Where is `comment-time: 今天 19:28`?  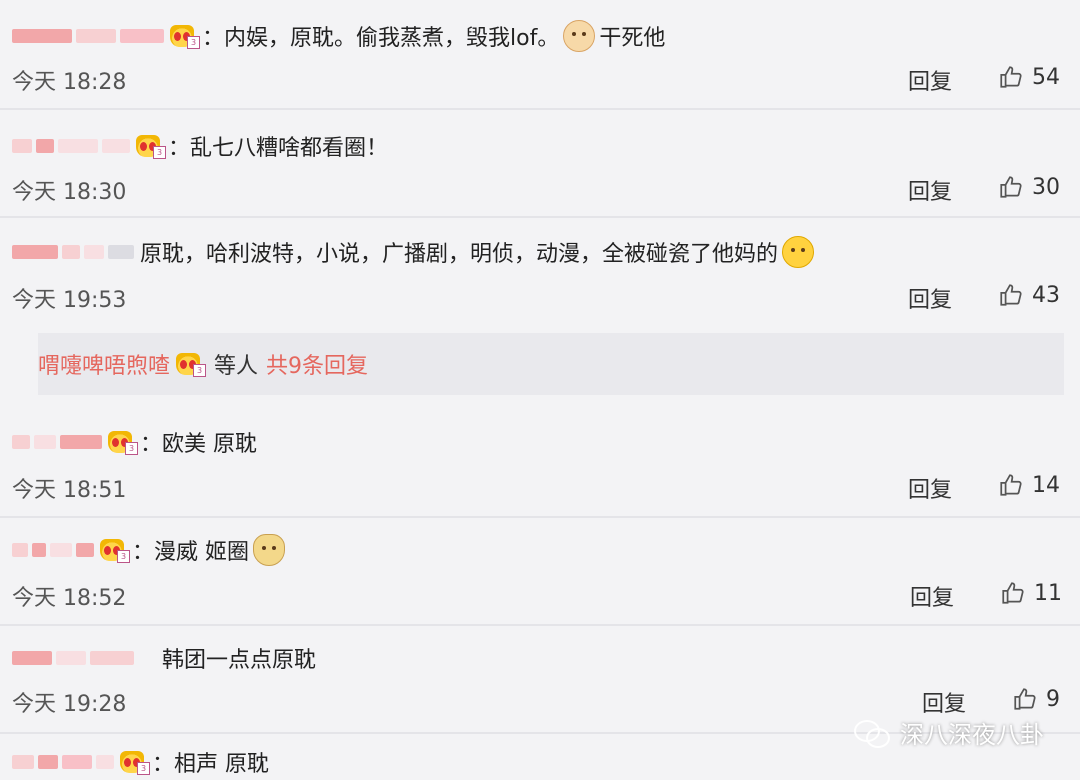
comment-time: 今天 19:28 is located at coordinates (69, 704).